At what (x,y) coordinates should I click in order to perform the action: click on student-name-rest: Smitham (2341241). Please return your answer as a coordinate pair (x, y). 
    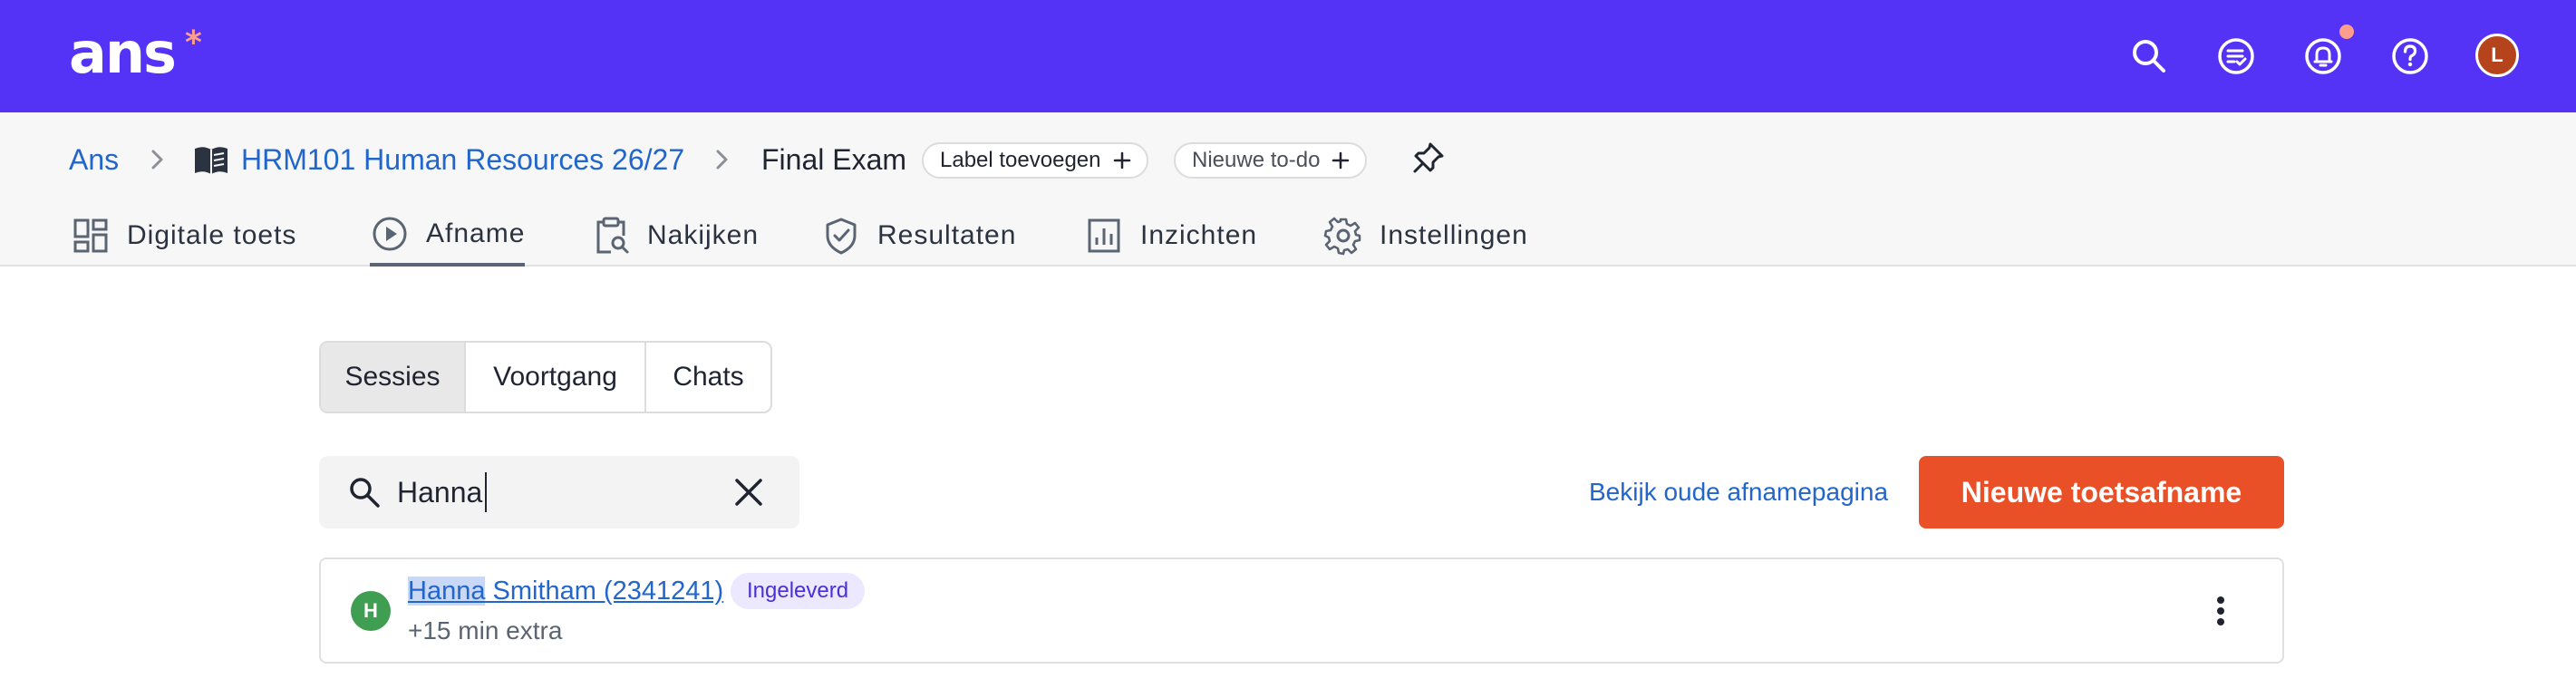
    Looking at the image, I should click on (604, 591).